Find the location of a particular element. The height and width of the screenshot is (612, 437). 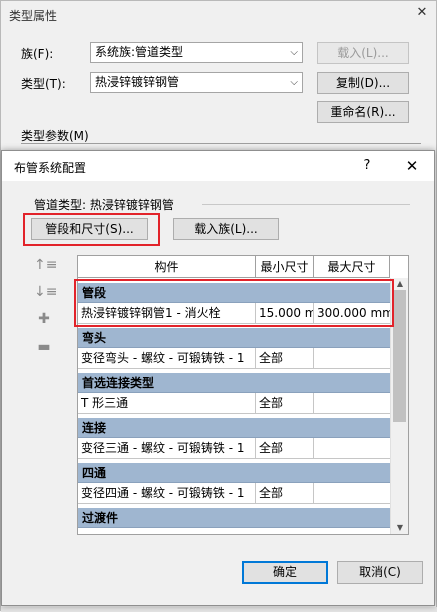

component-cell: 变径弯头 - 螺纹 - 可锻铸铁 - 1 is located at coordinates (167, 358).